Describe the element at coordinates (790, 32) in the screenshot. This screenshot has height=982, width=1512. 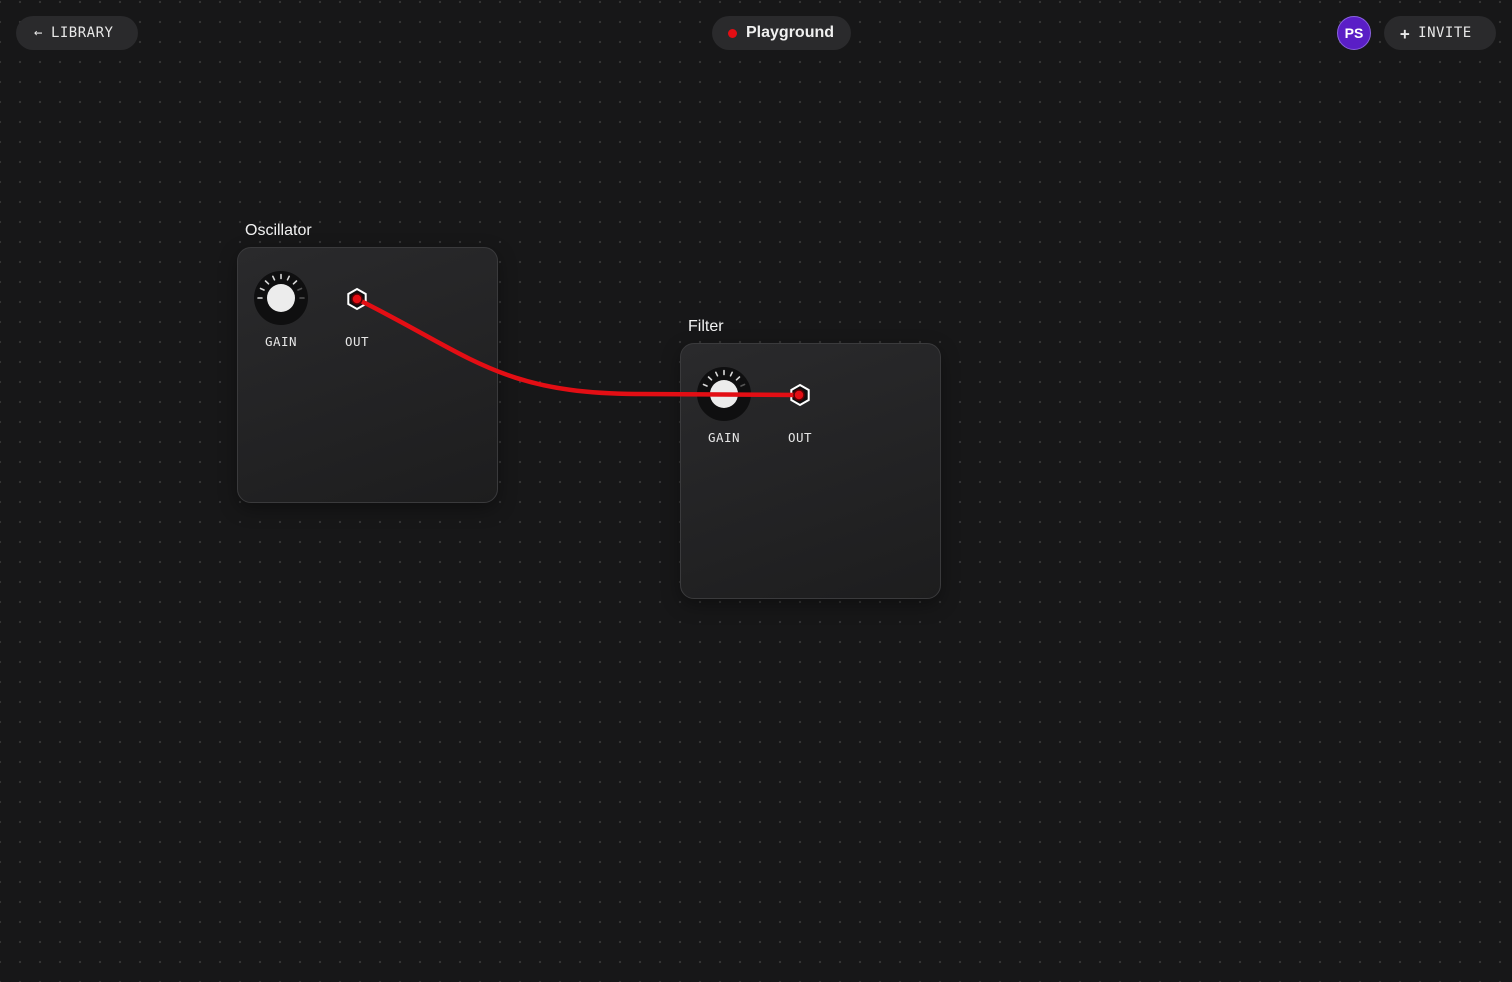
I see `project-title: Playground` at that location.